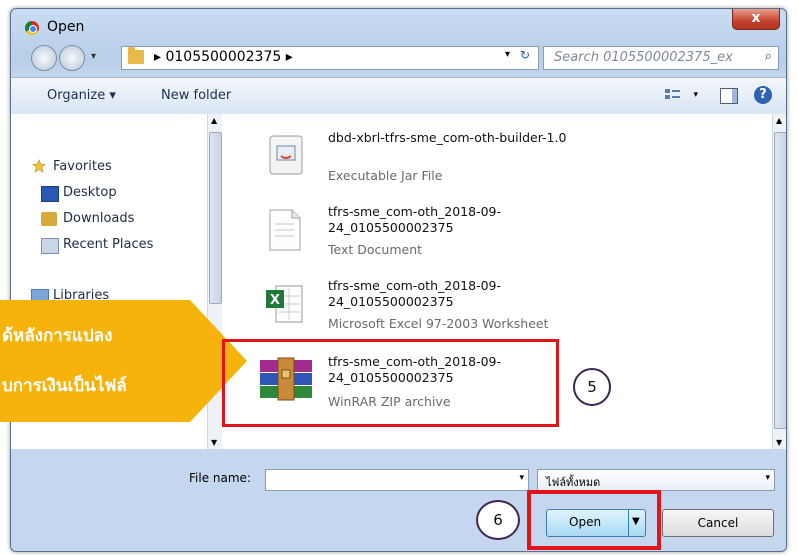 Image resolution: width=797 pixels, height=555 pixels. I want to click on file-type: Text Document, so click(375, 249).